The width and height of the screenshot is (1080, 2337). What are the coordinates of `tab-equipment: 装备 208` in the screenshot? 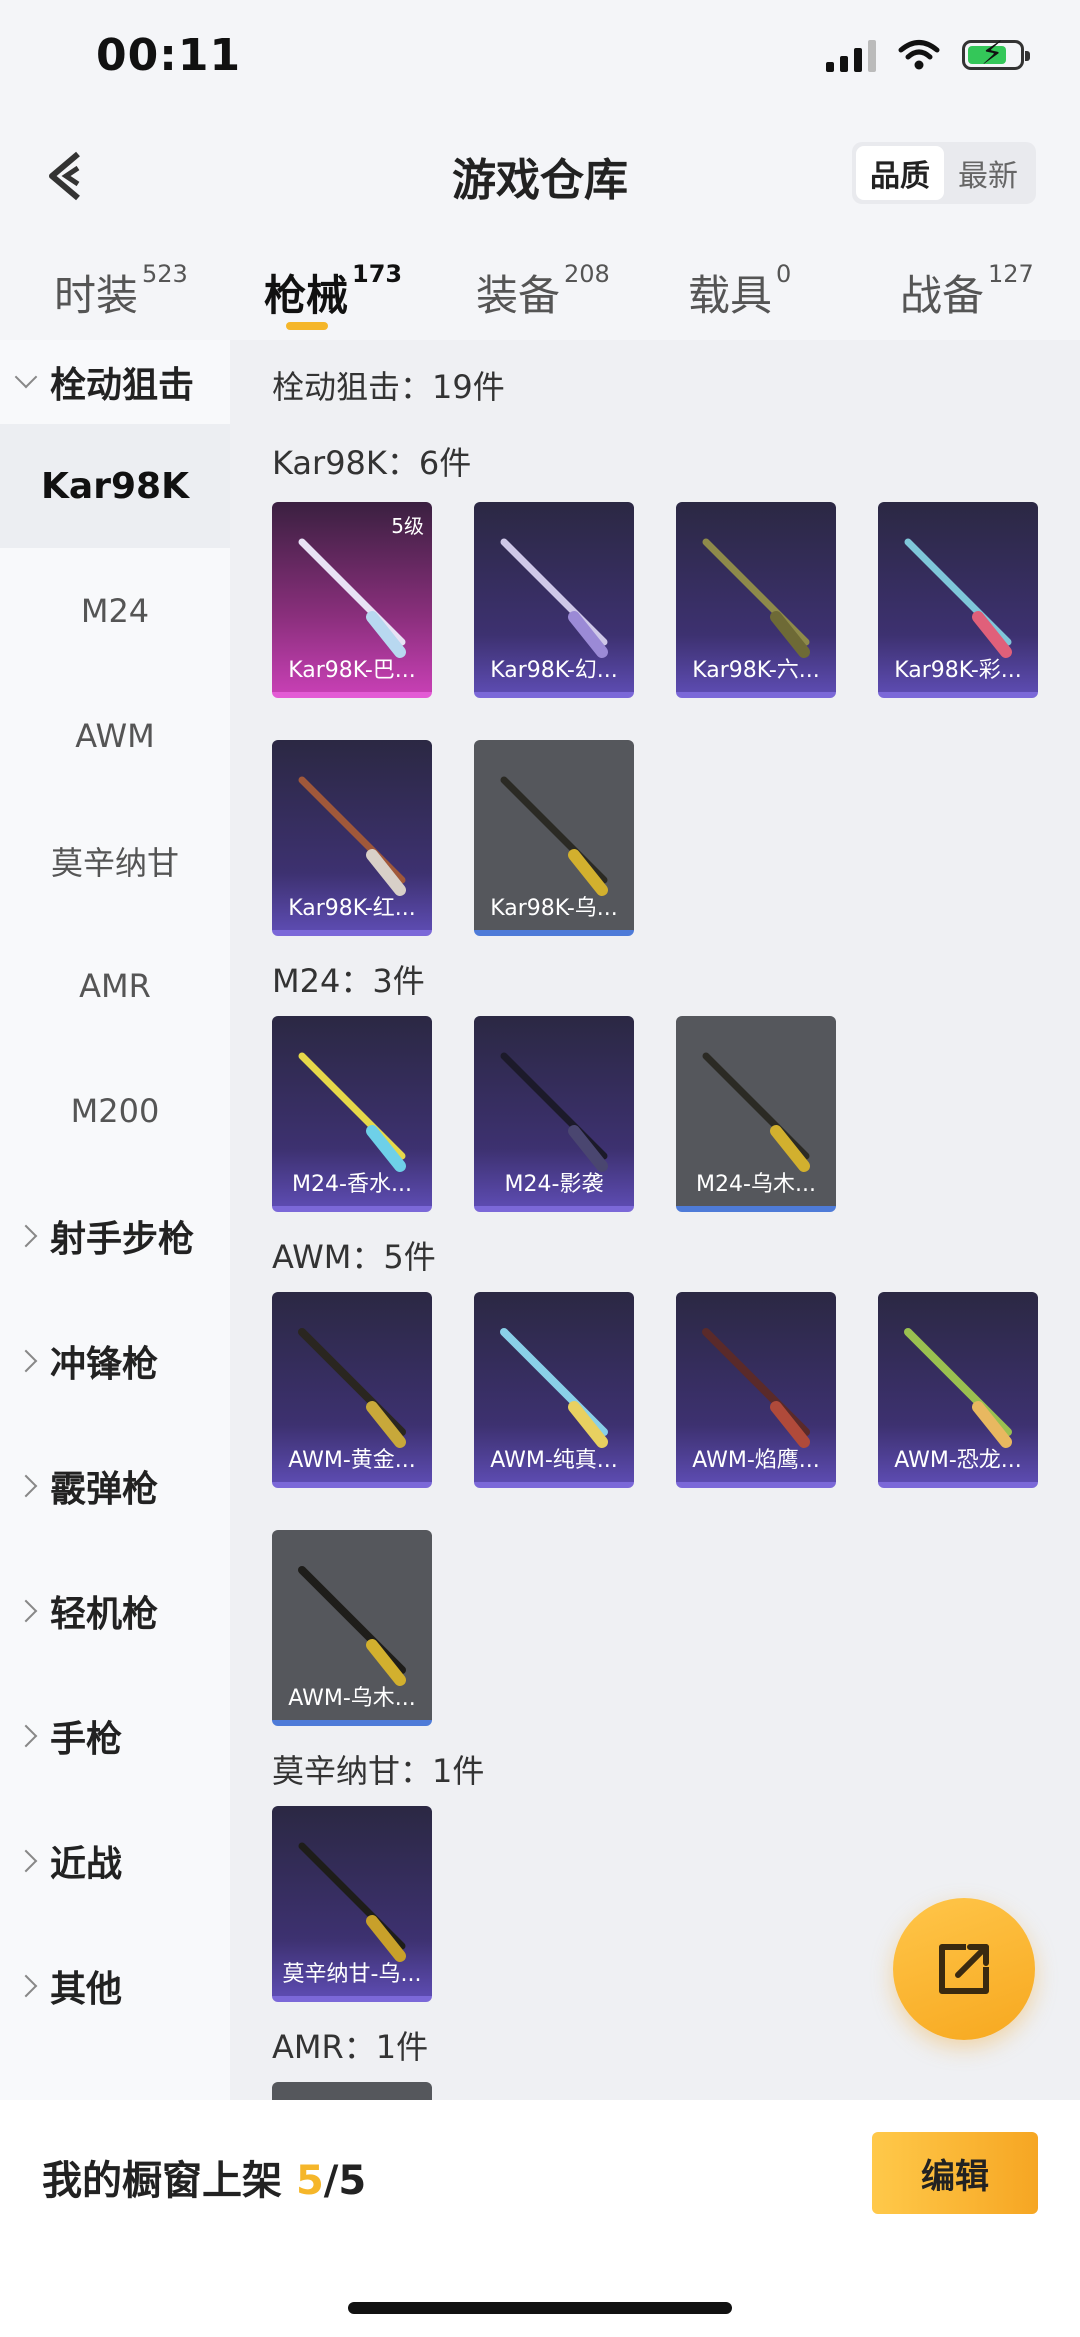 It's located at (543, 291).